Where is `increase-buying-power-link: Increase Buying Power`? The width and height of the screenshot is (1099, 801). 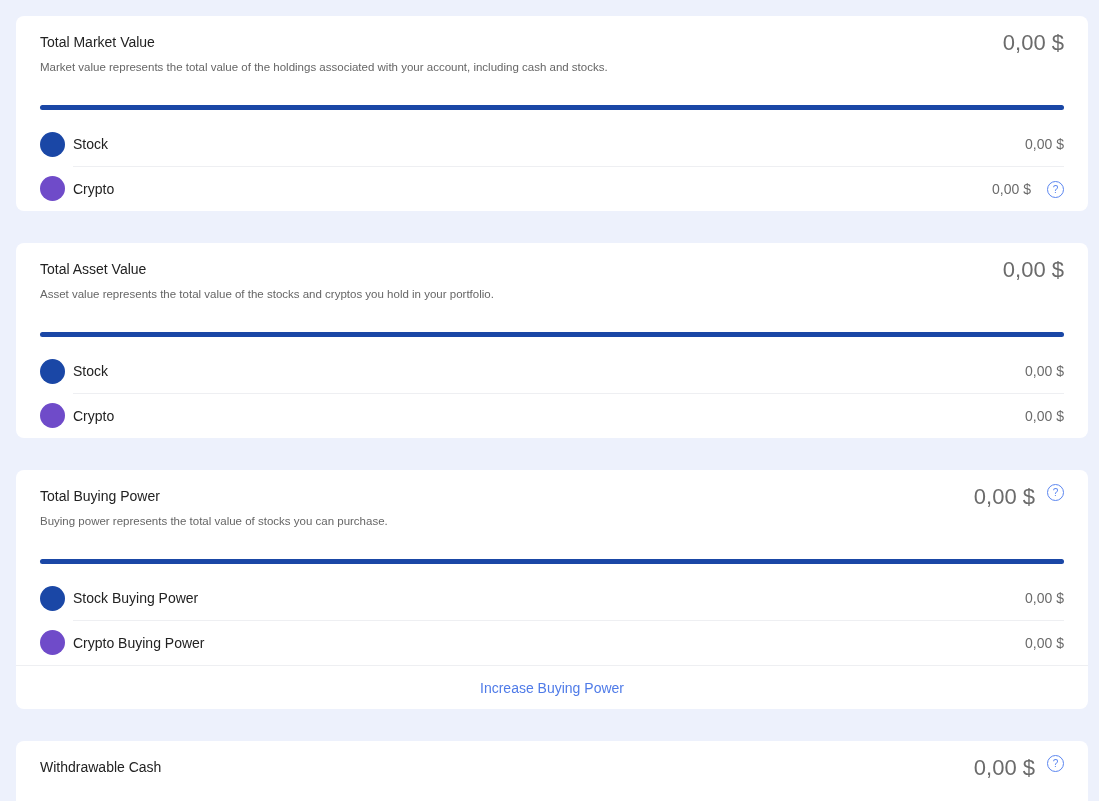
increase-buying-power-link: Increase Buying Power is located at coordinates (552, 688).